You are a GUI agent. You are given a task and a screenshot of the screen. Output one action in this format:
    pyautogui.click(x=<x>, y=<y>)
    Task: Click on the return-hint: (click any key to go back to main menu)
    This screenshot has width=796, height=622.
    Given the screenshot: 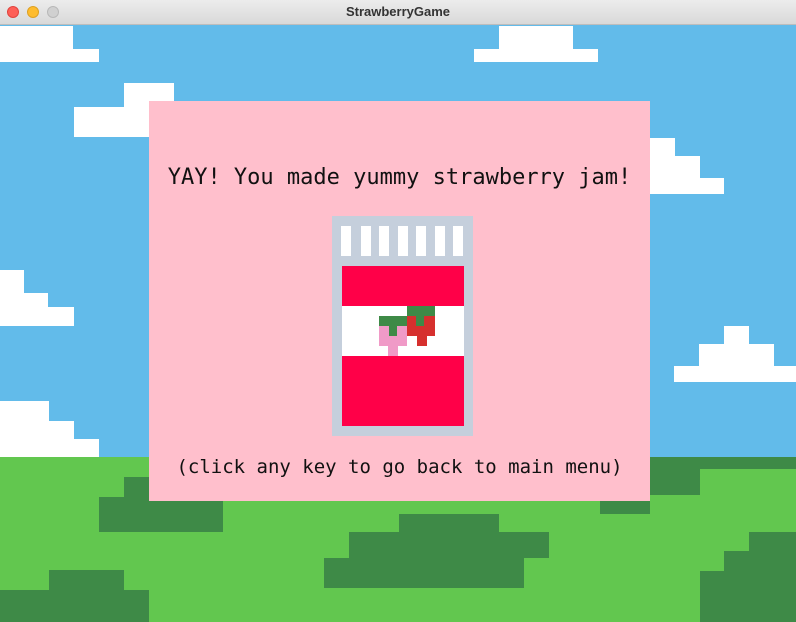 What is the action you would take?
    pyautogui.click(x=399, y=467)
    